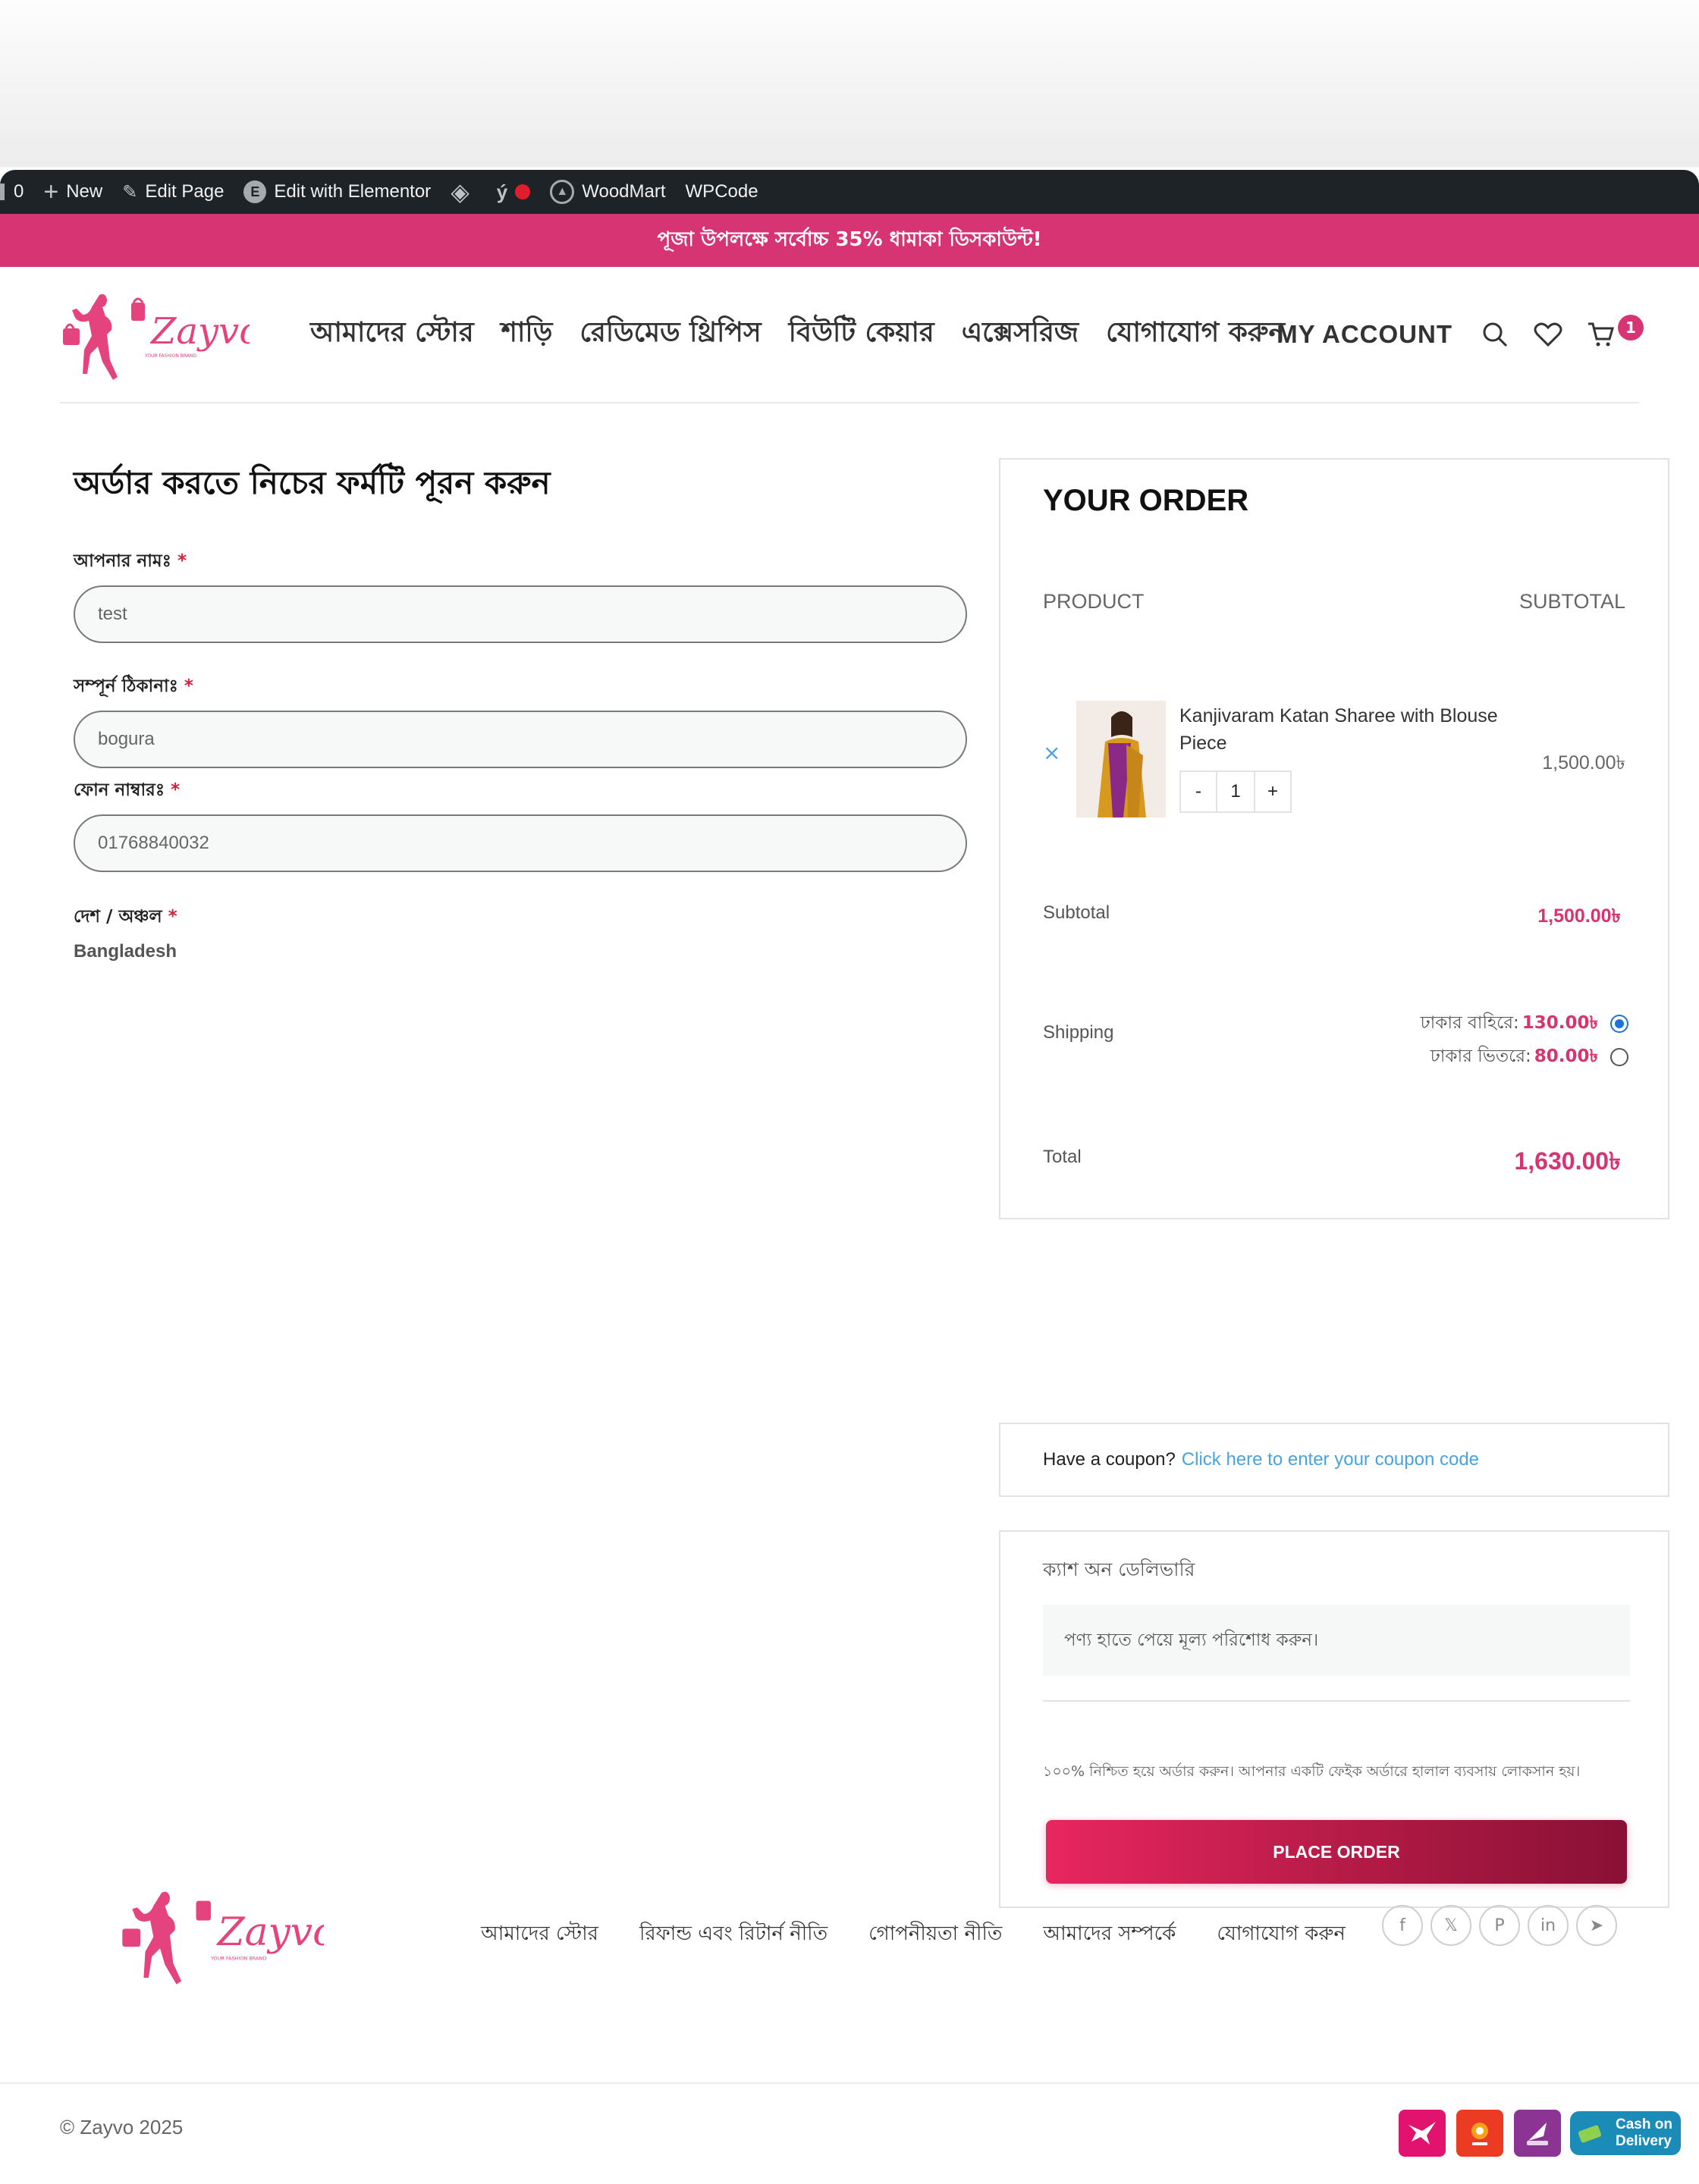 This screenshot has height=2184, width=1699. I want to click on admin-woodmart-button: ▲ WoodMart, so click(608, 192).